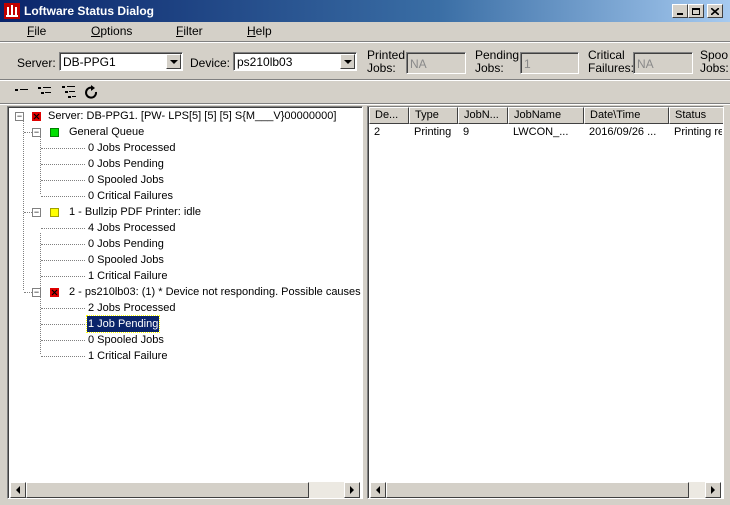 The width and height of the screenshot is (730, 505). I want to click on expand-all-icon, so click(69, 93).